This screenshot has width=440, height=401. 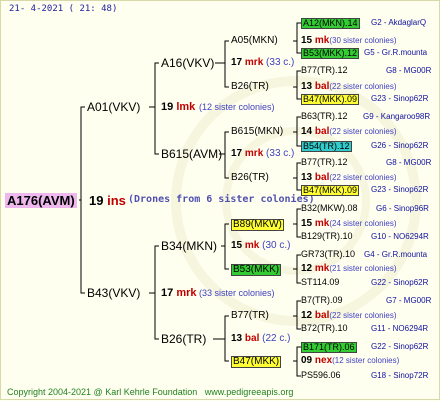 I want to click on footer-url: www.pedigreeapis.org, so click(x=249, y=392).